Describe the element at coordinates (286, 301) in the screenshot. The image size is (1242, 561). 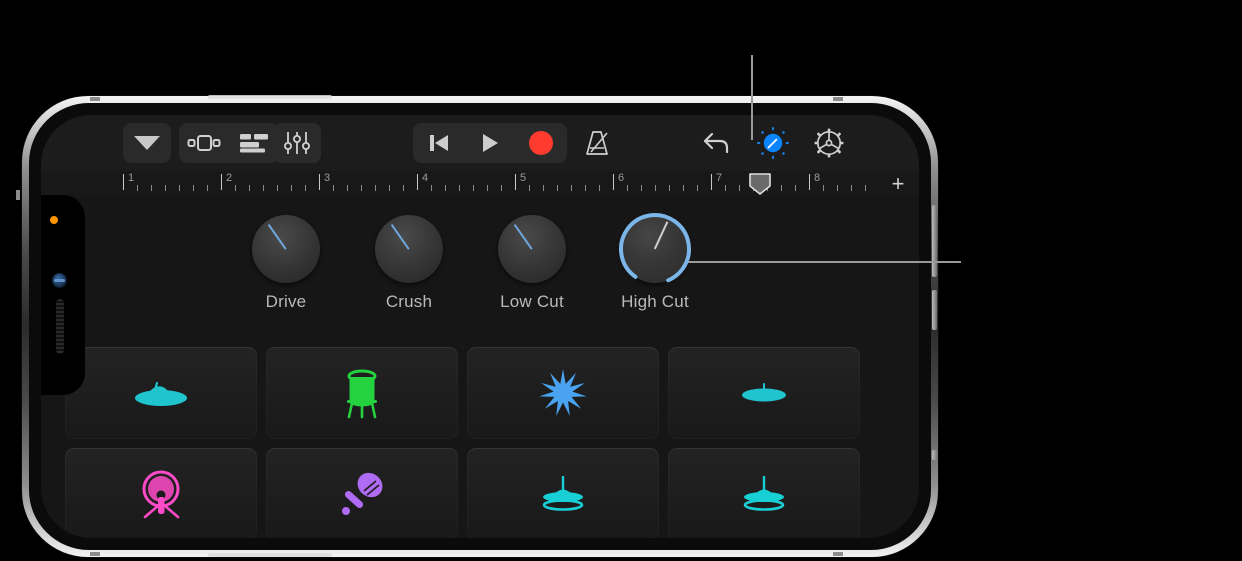
I see `knob-label: Drive` at that location.